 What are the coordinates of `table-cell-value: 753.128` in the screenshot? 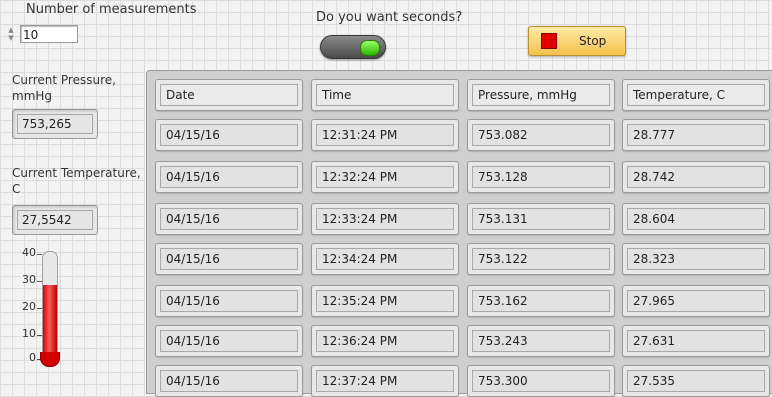 It's located at (541, 177).